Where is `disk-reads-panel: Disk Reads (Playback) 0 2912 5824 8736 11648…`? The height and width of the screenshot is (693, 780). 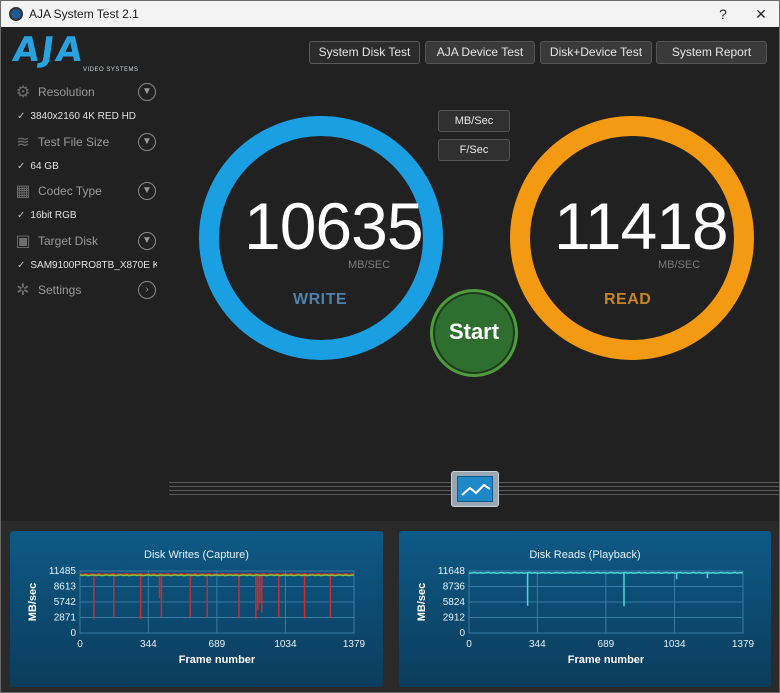
disk-reads-panel: Disk Reads (Playback) 0 2912 5824 8736 11648… is located at coordinates (585, 609).